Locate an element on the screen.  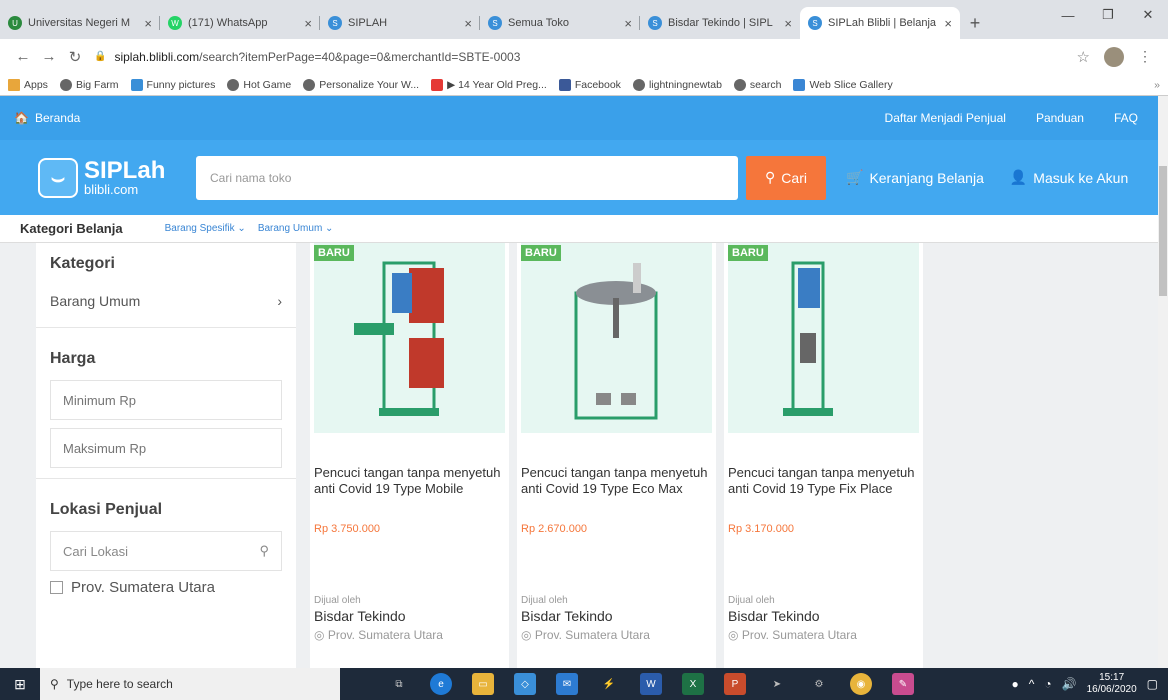
bookmark-item: search is located at coordinates (757, 84).